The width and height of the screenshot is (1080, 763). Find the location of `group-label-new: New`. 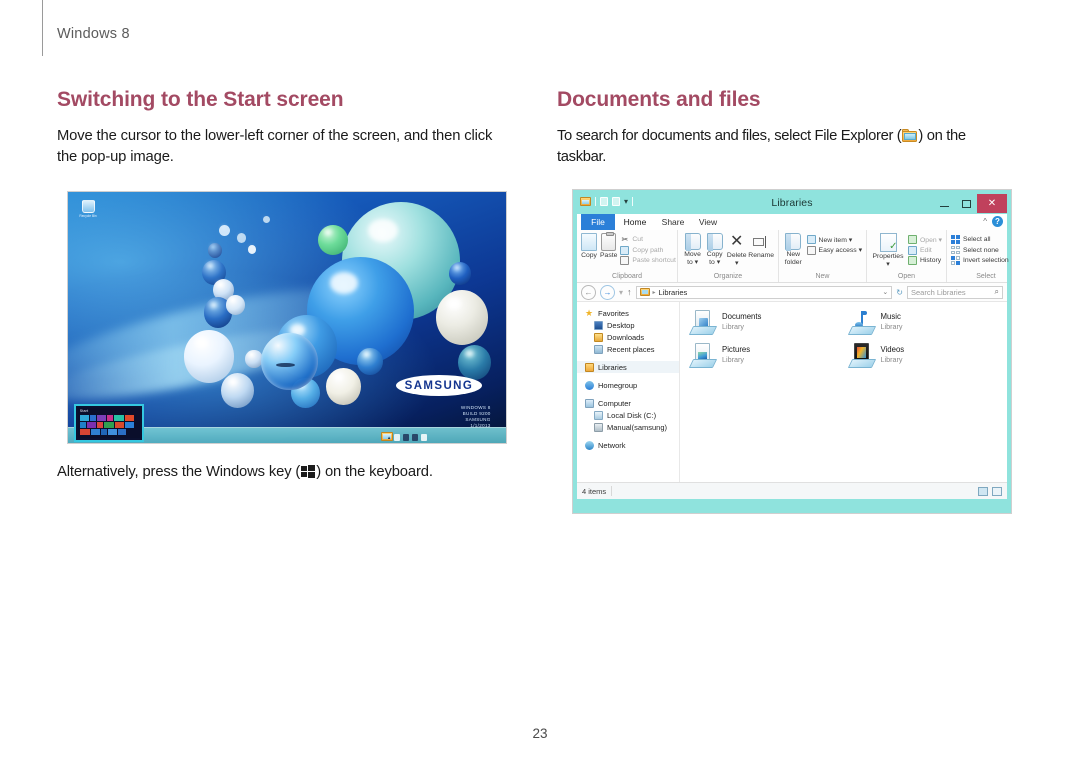

group-label-new: New is located at coordinates (822, 276).